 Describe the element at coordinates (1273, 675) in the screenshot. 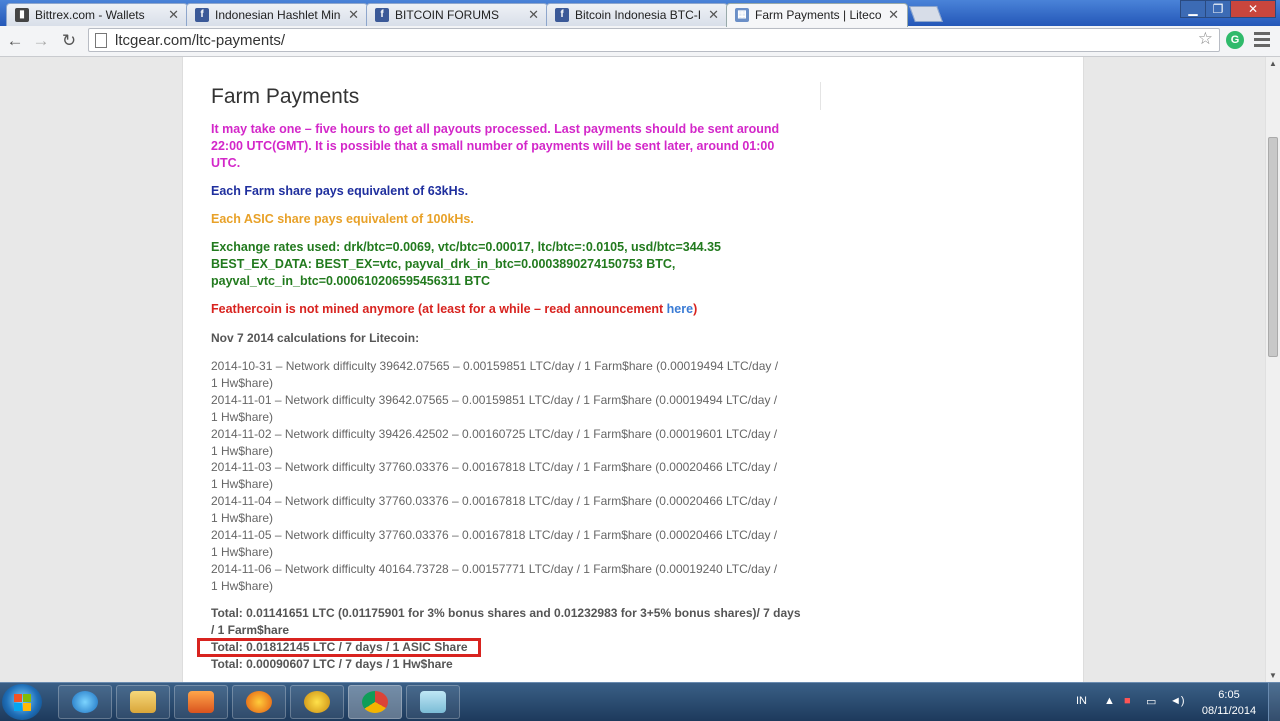

I see `scroll-down-arrow-icon: ▼` at that location.